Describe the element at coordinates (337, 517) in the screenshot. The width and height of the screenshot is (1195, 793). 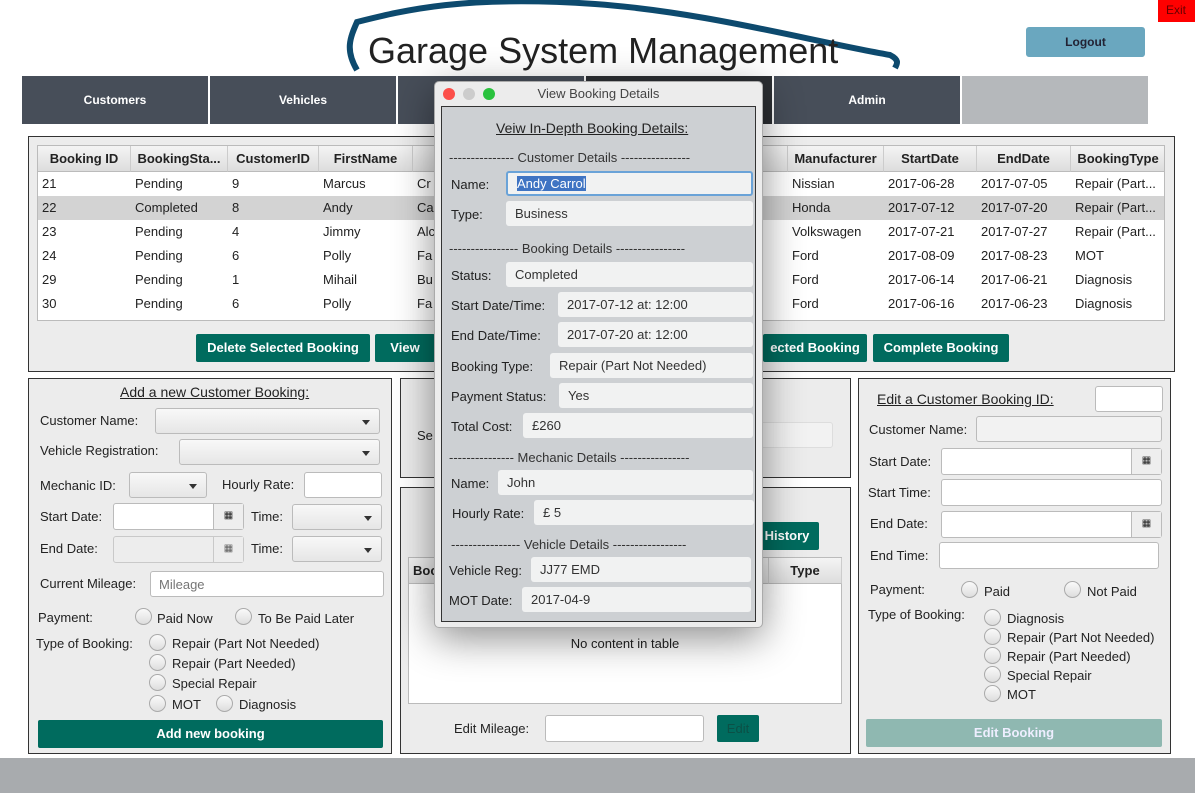
I see `start-time-select` at that location.